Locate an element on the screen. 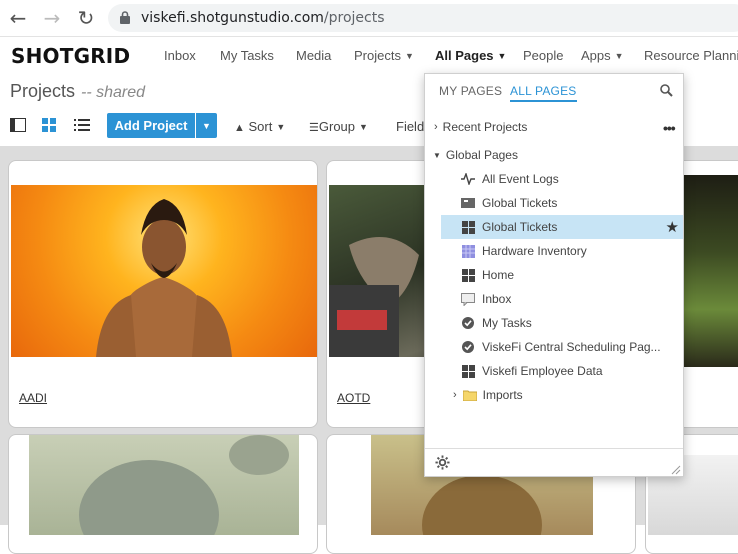 The image size is (738, 554). url-text: viskefi.shotgunstudio.com/projects is located at coordinates (263, 18).